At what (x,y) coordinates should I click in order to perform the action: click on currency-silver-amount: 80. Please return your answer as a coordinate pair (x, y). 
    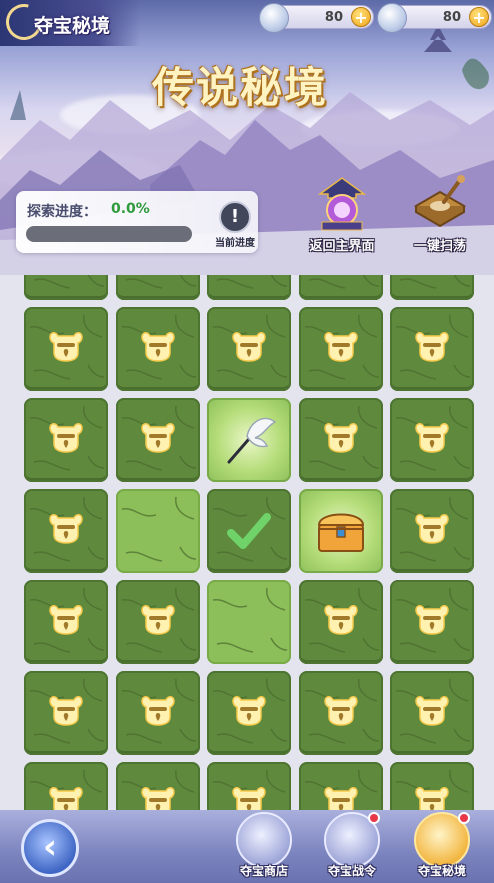
    Looking at the image, I should click on (333, 17).